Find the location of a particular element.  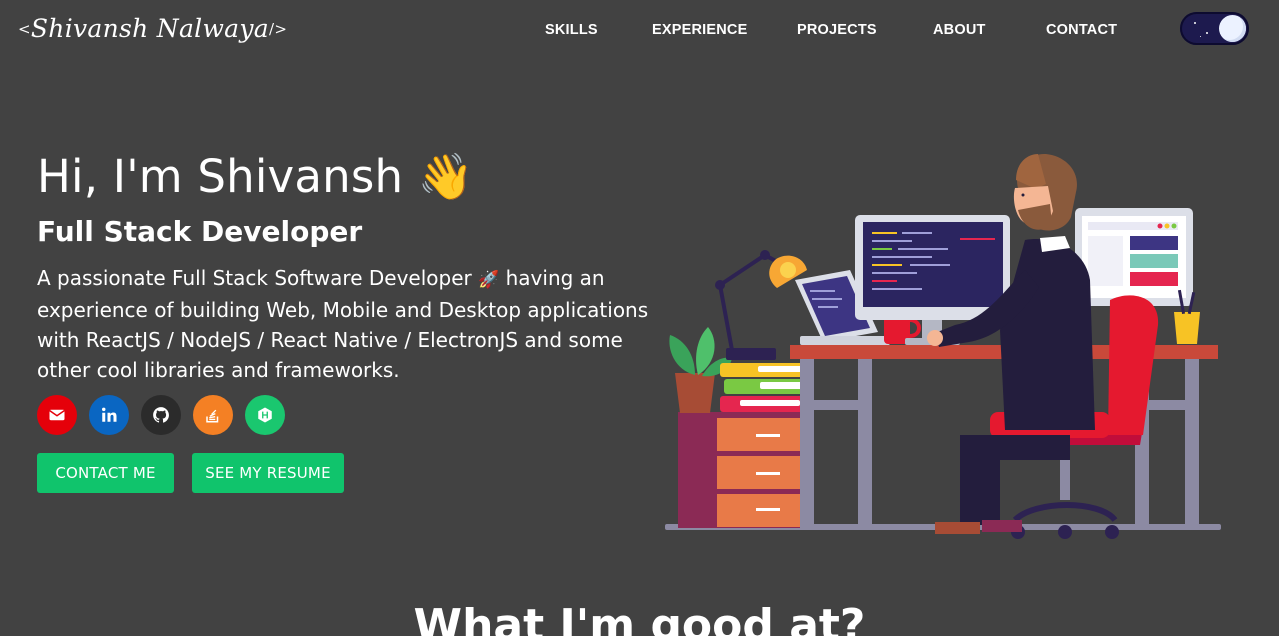

logo-name: Shivansh Nalwaya is located at coordinates (150, 28).